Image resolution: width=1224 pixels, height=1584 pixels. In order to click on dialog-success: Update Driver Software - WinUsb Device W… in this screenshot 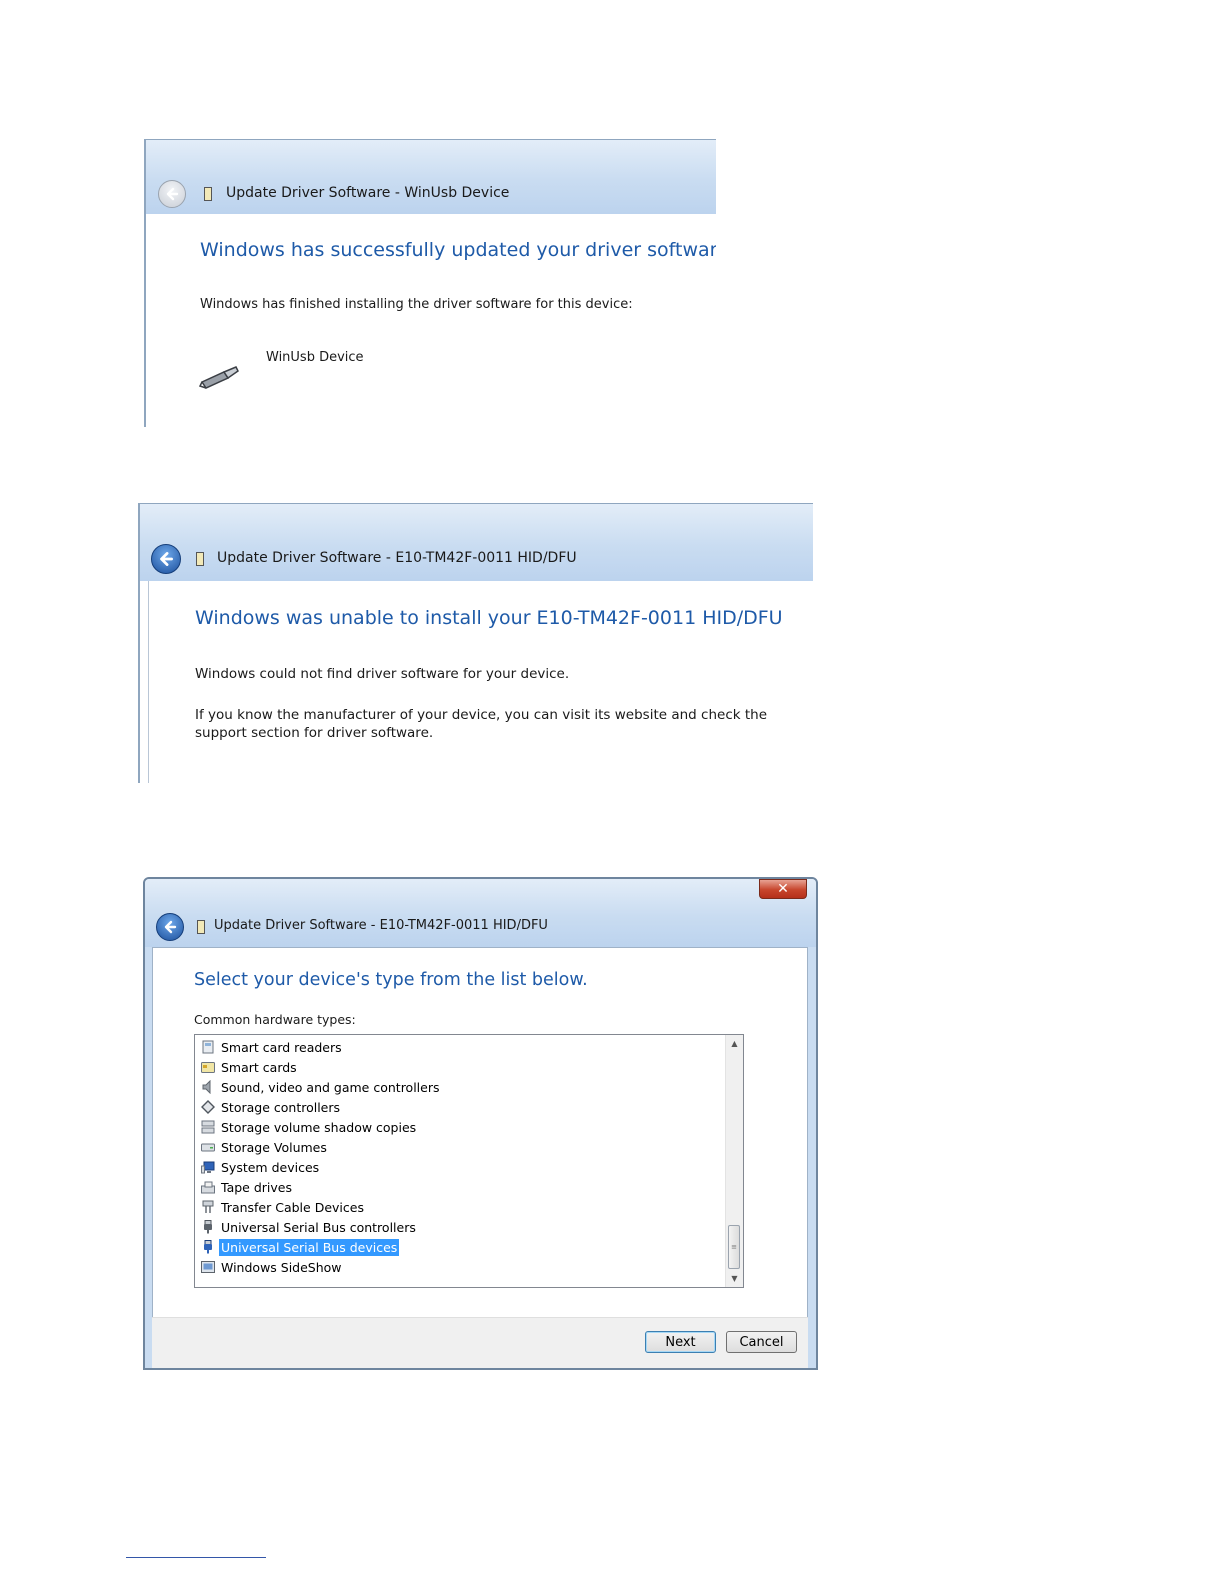, I will do `click(430, 283)`.